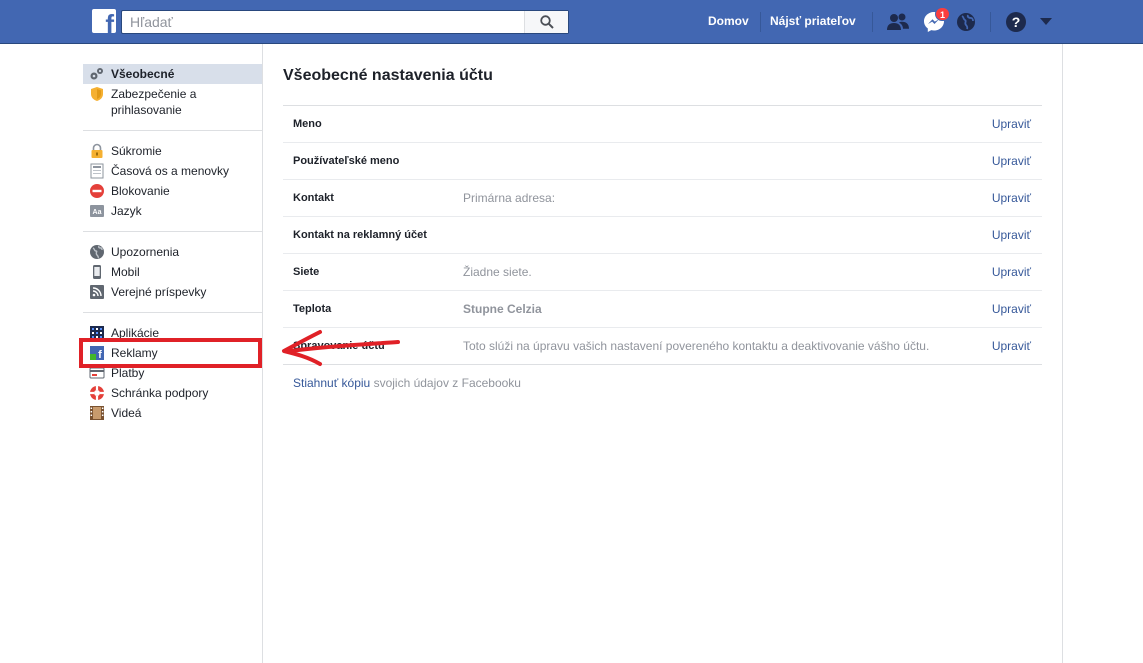 This screenshot has height=663, width=1143. What do you see at coordinates (97, 74) in the screenshot?
I see `gears-icon` at bounding box center [97, 74].